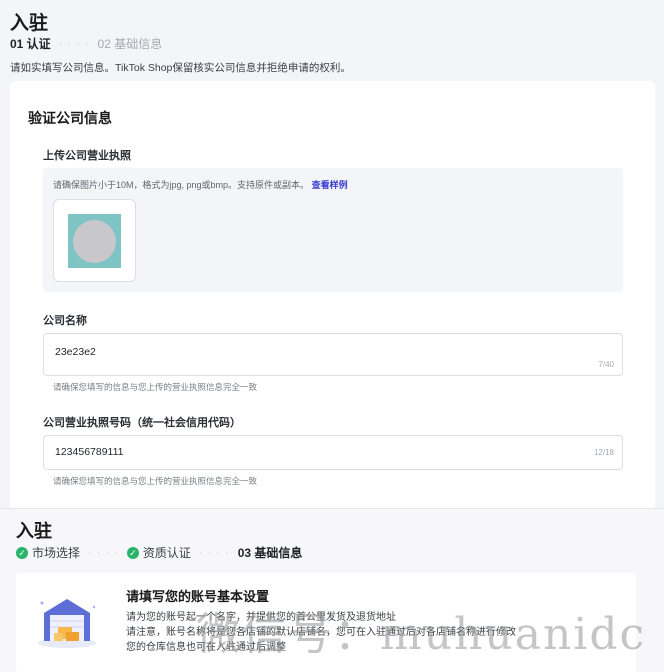 This screenshot has height=672, width=664. I want to click on upload-hint: 请确保图片小于10M，格式为jpg, png或bmp。支持原件或副本。 查看样例, so click(200, 184).